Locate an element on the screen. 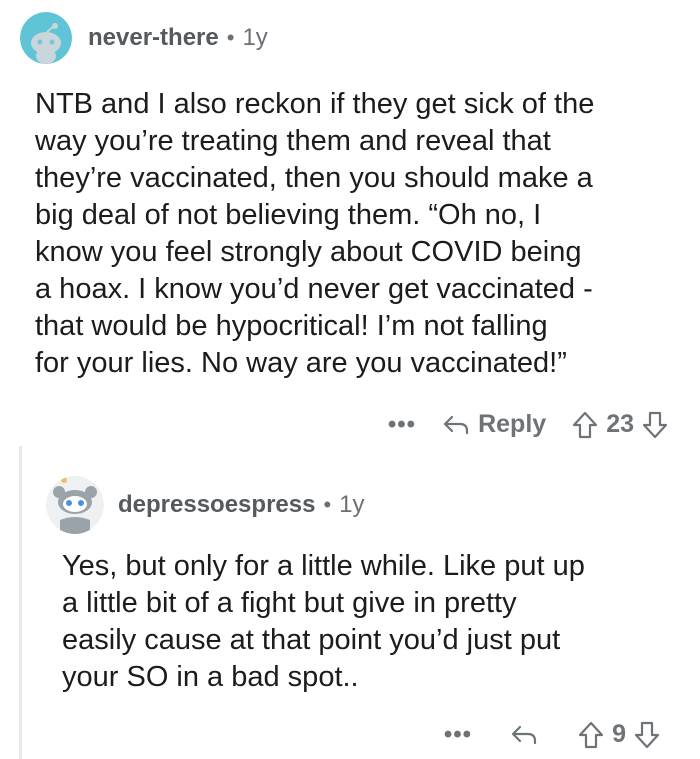 The width and height of the screenshot is (700, 759). comment-body-line: way you’re treating them and reveal that is located at coordinates (293, 141).